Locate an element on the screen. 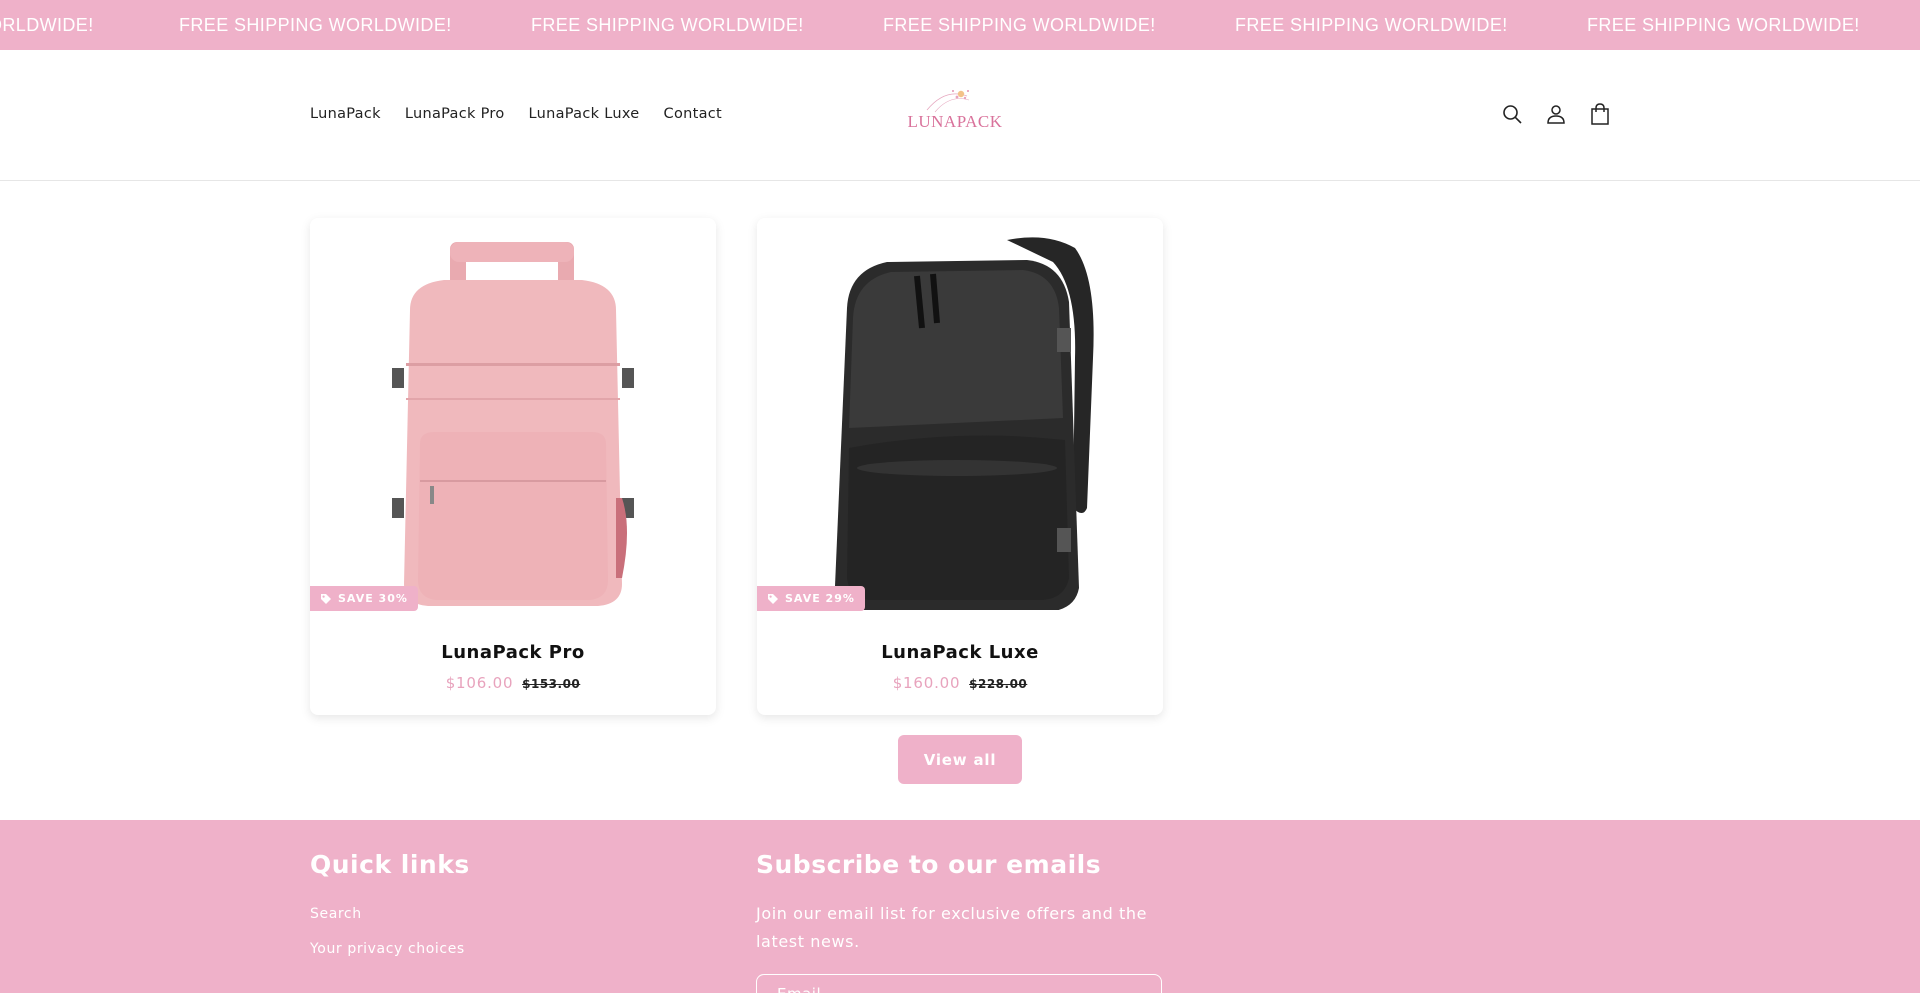  email-field: Email is located at coordinates (959, 983).